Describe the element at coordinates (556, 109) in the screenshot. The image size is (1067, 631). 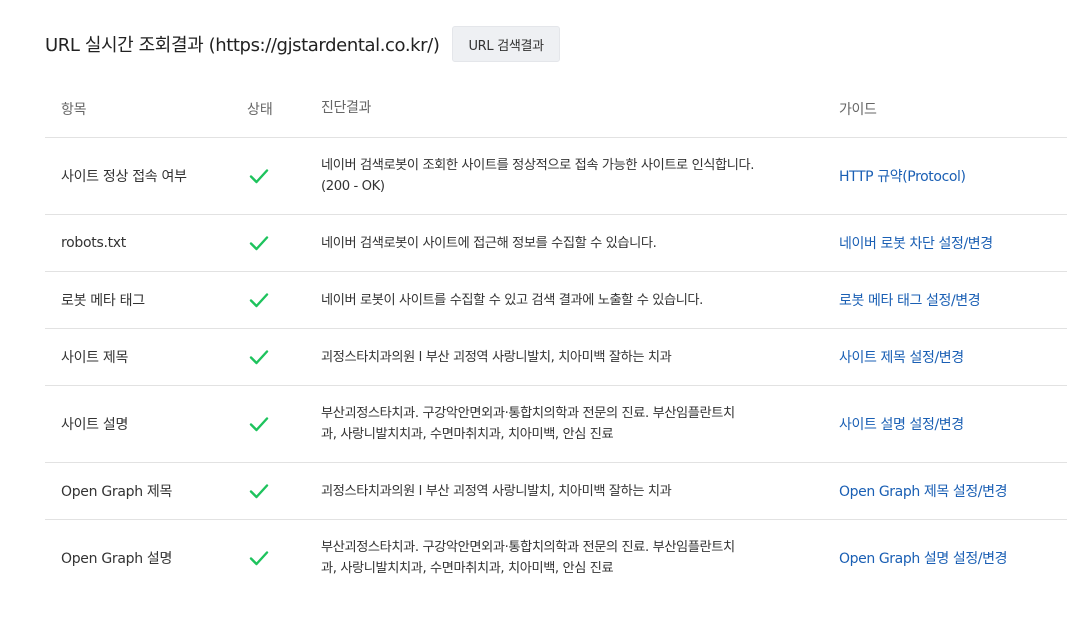
I see `table-header: 항목 상태 진단결과 가이드` at that location.